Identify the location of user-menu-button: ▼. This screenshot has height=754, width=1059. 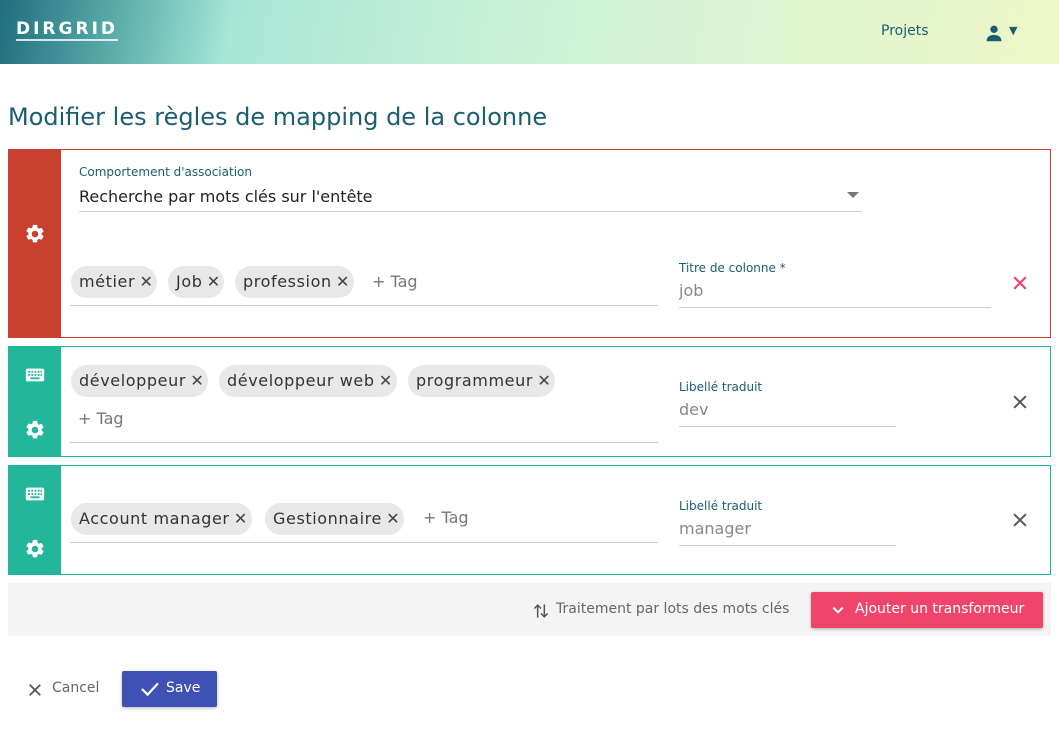
(1003, 33).